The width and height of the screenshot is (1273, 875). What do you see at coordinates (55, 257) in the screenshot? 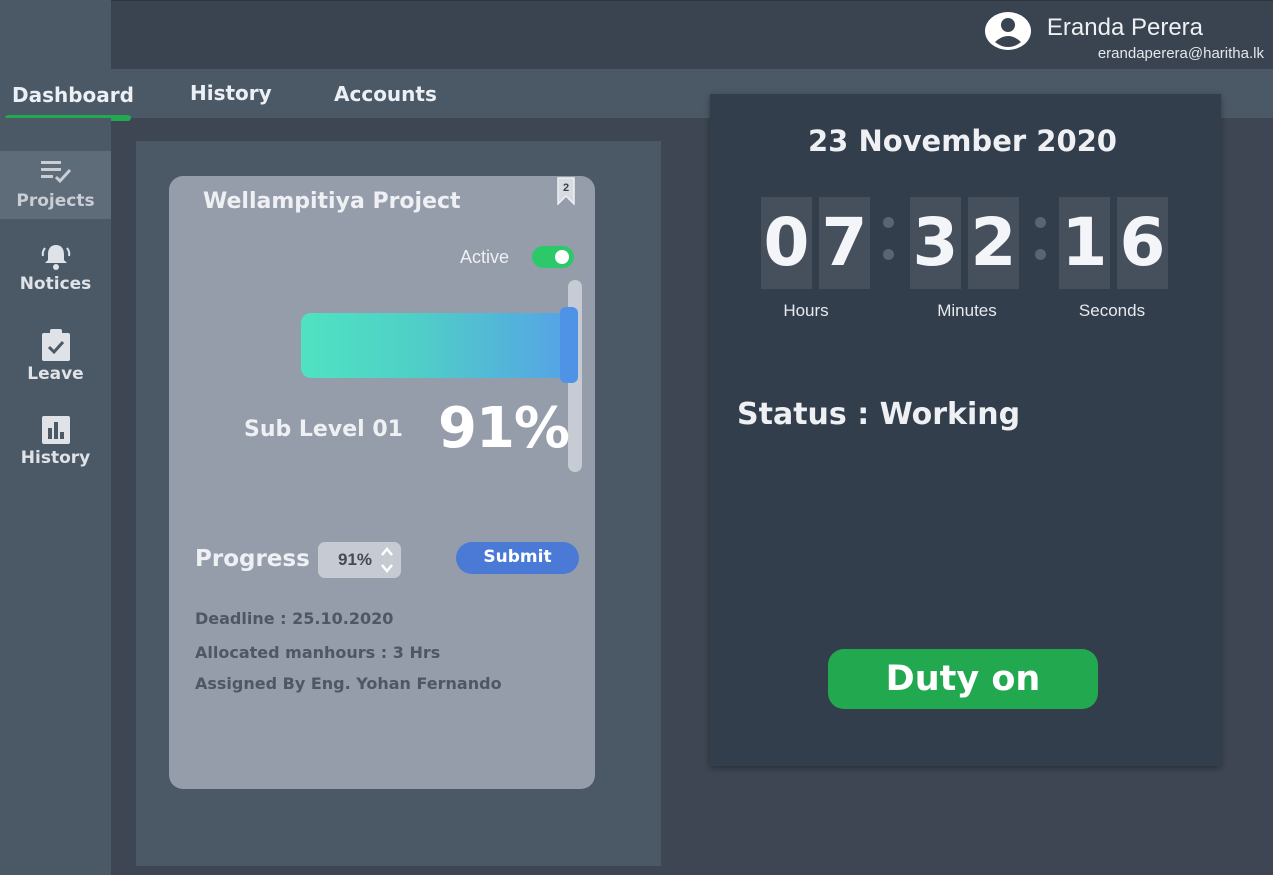
I see `bell-icon` at bounding box center [55, 257].